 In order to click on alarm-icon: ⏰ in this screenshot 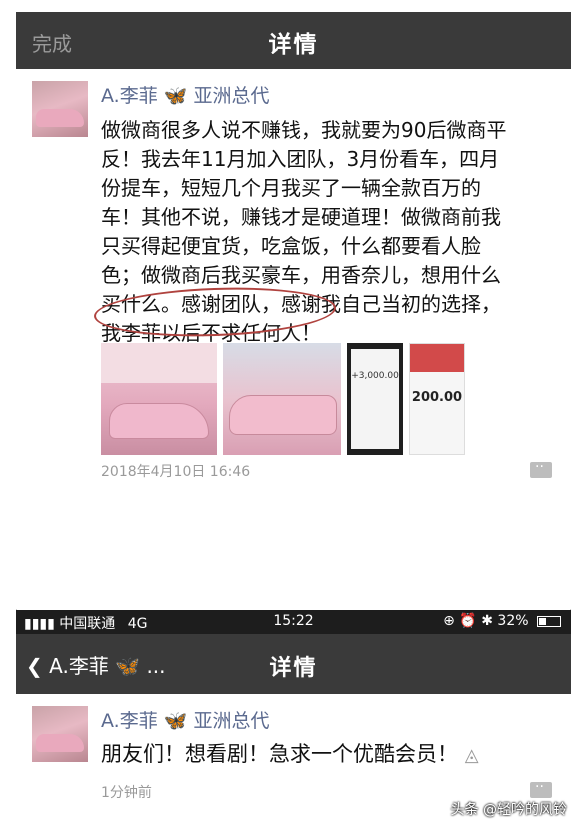, I will do `click(468, 621)`.